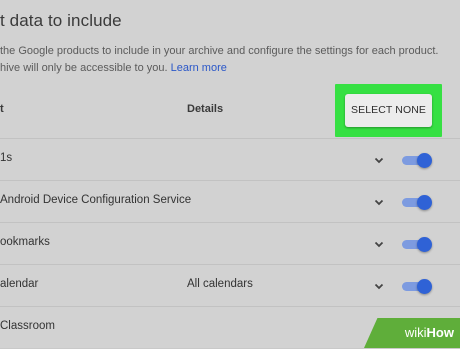  I want to click on learn-more-link: Learn more, so click(199, 68).